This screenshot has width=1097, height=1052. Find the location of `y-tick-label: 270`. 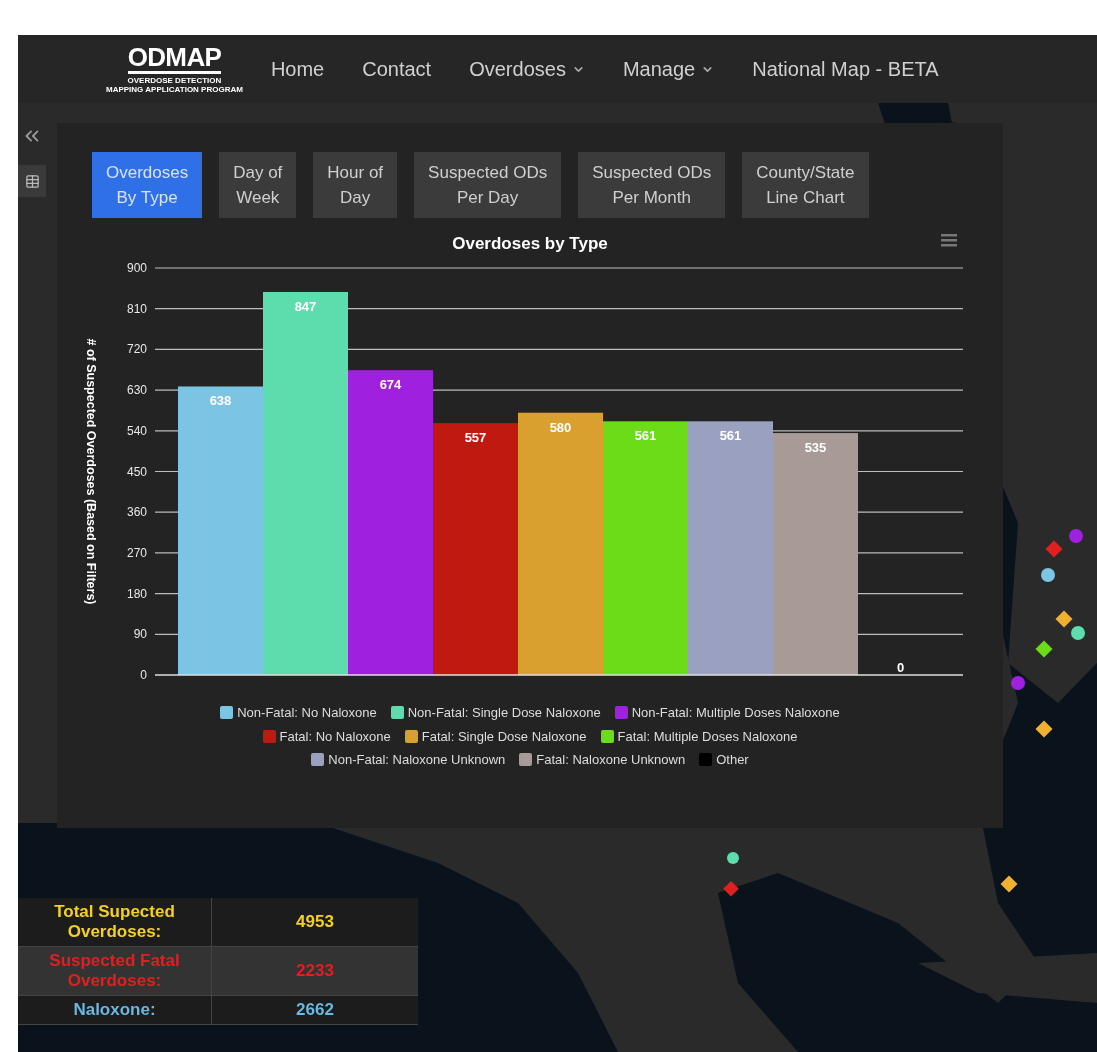

y-tick-label: 270 is located at coordinates (136, 552).